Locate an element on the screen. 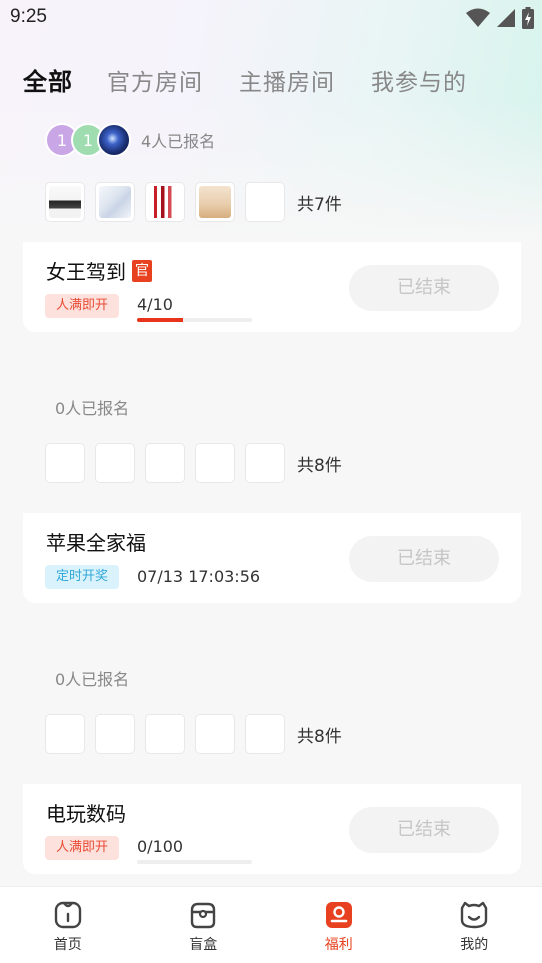 The image size is (542, 963). event-title: 女王驾到 is located at coordinates (86, 272).